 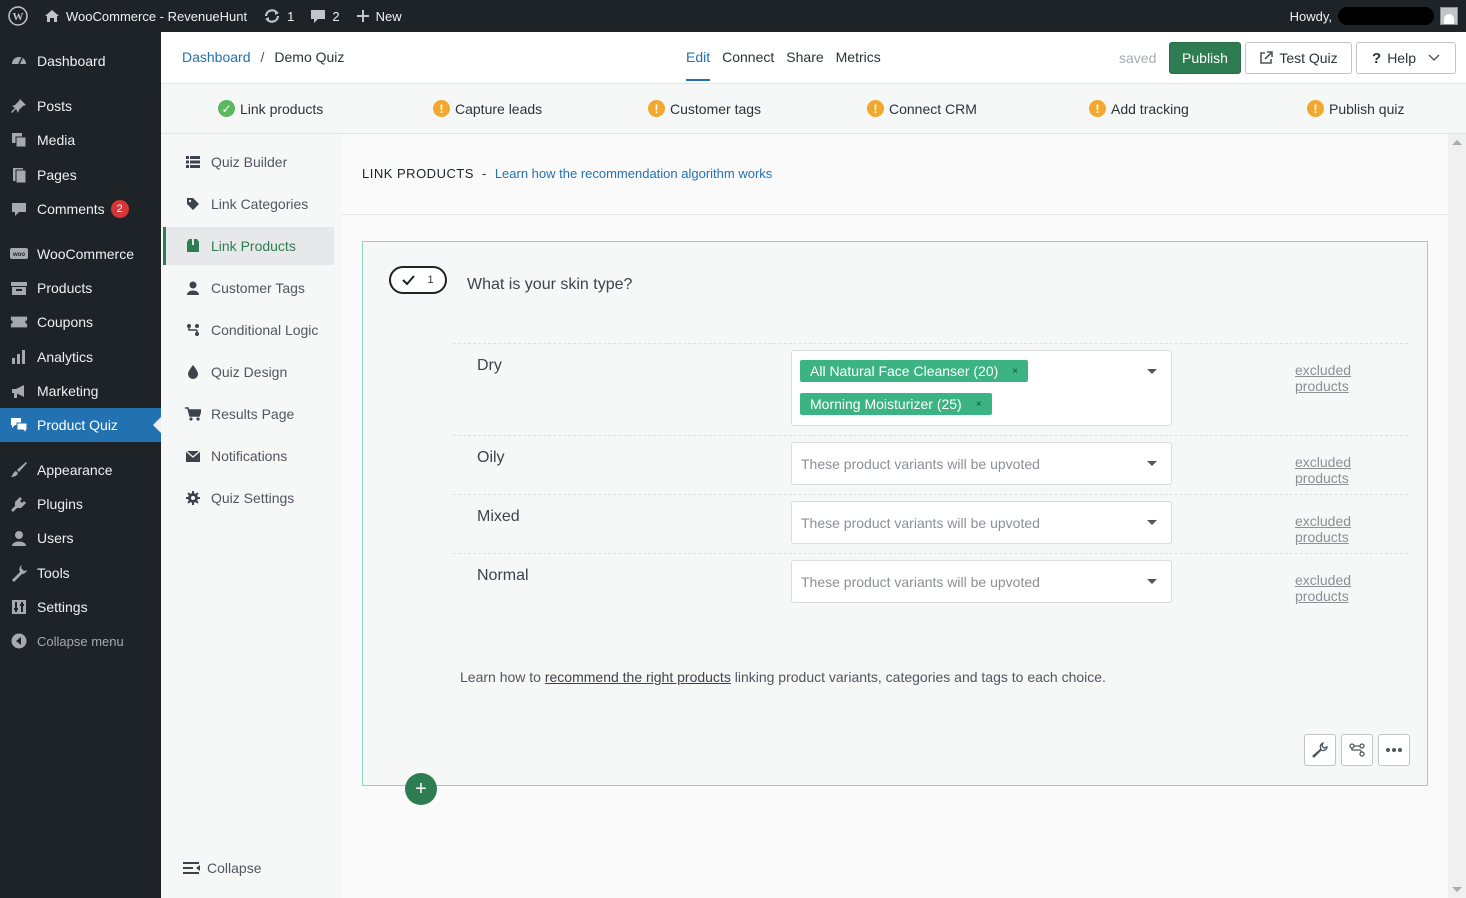 I want to click on updates-link: 1, so click(x=278, y=16).